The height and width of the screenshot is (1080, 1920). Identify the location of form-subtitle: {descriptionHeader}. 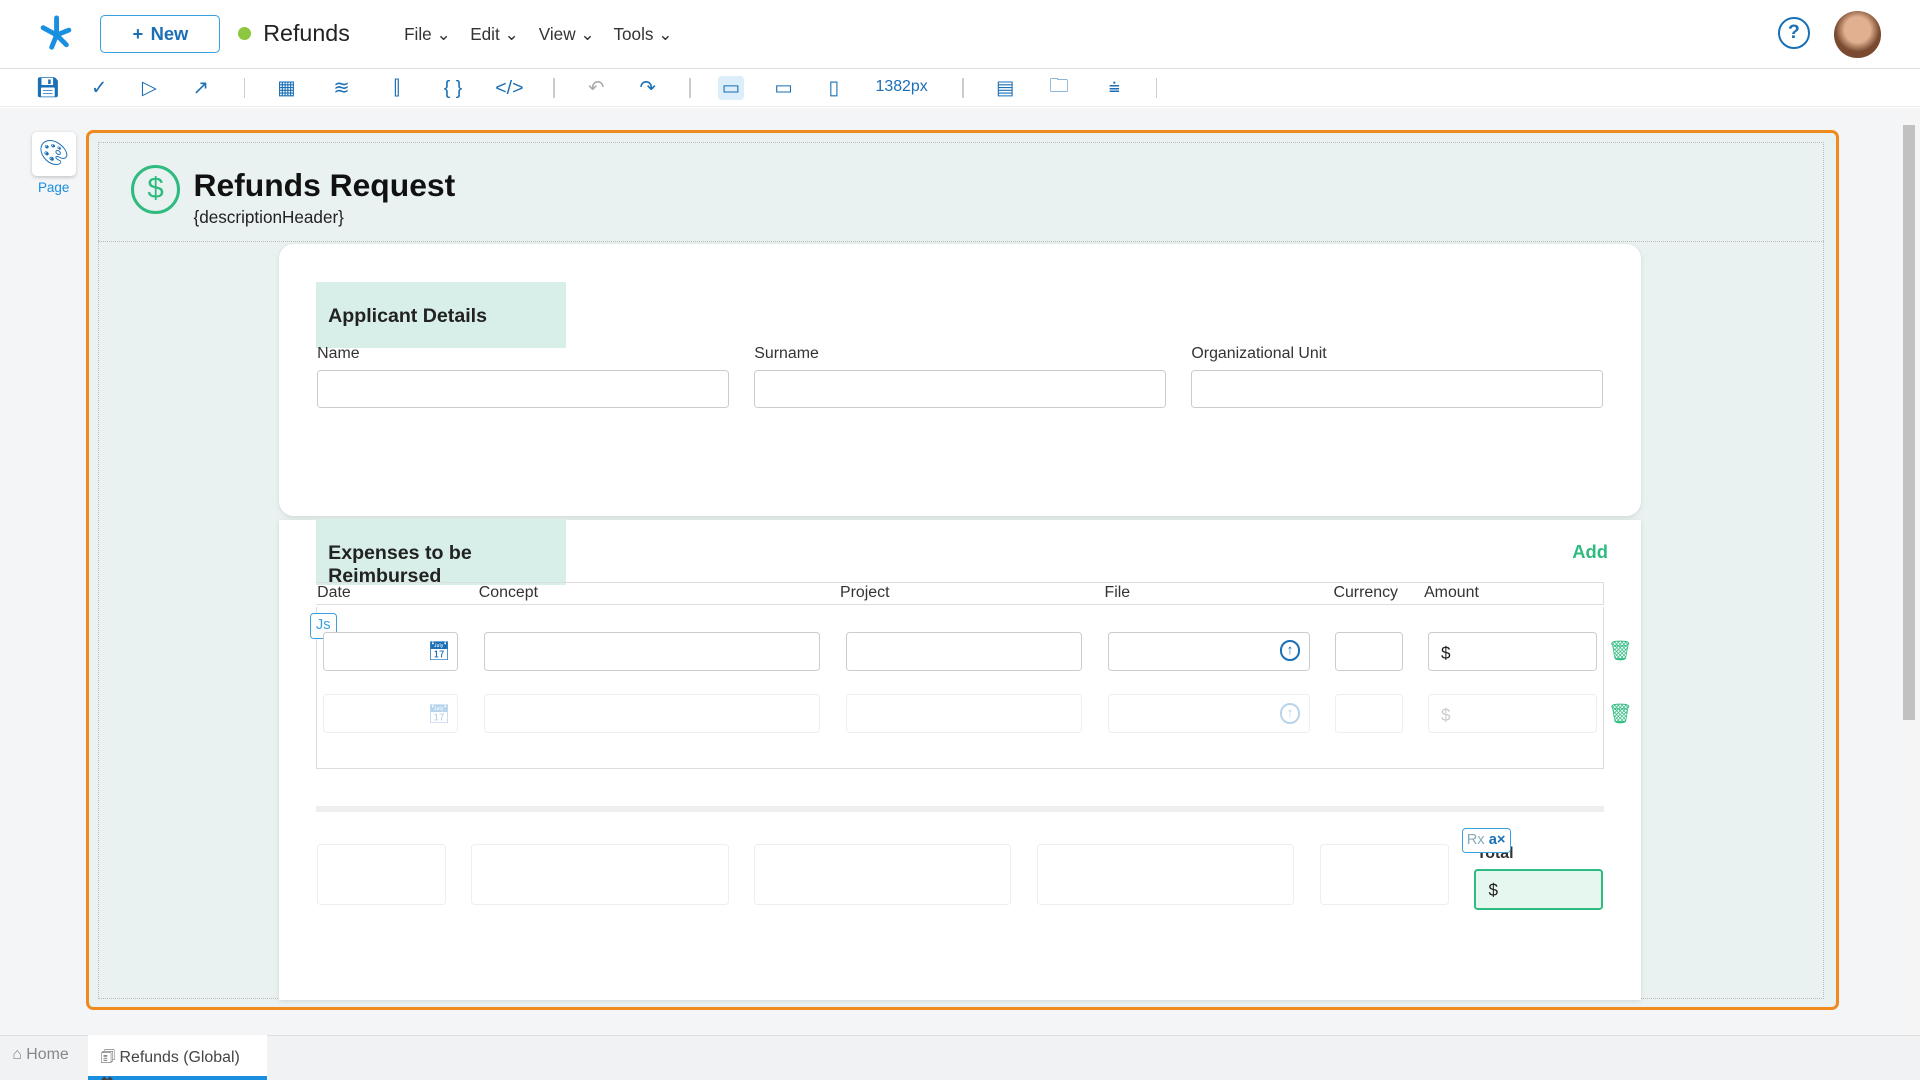
(268, 216).